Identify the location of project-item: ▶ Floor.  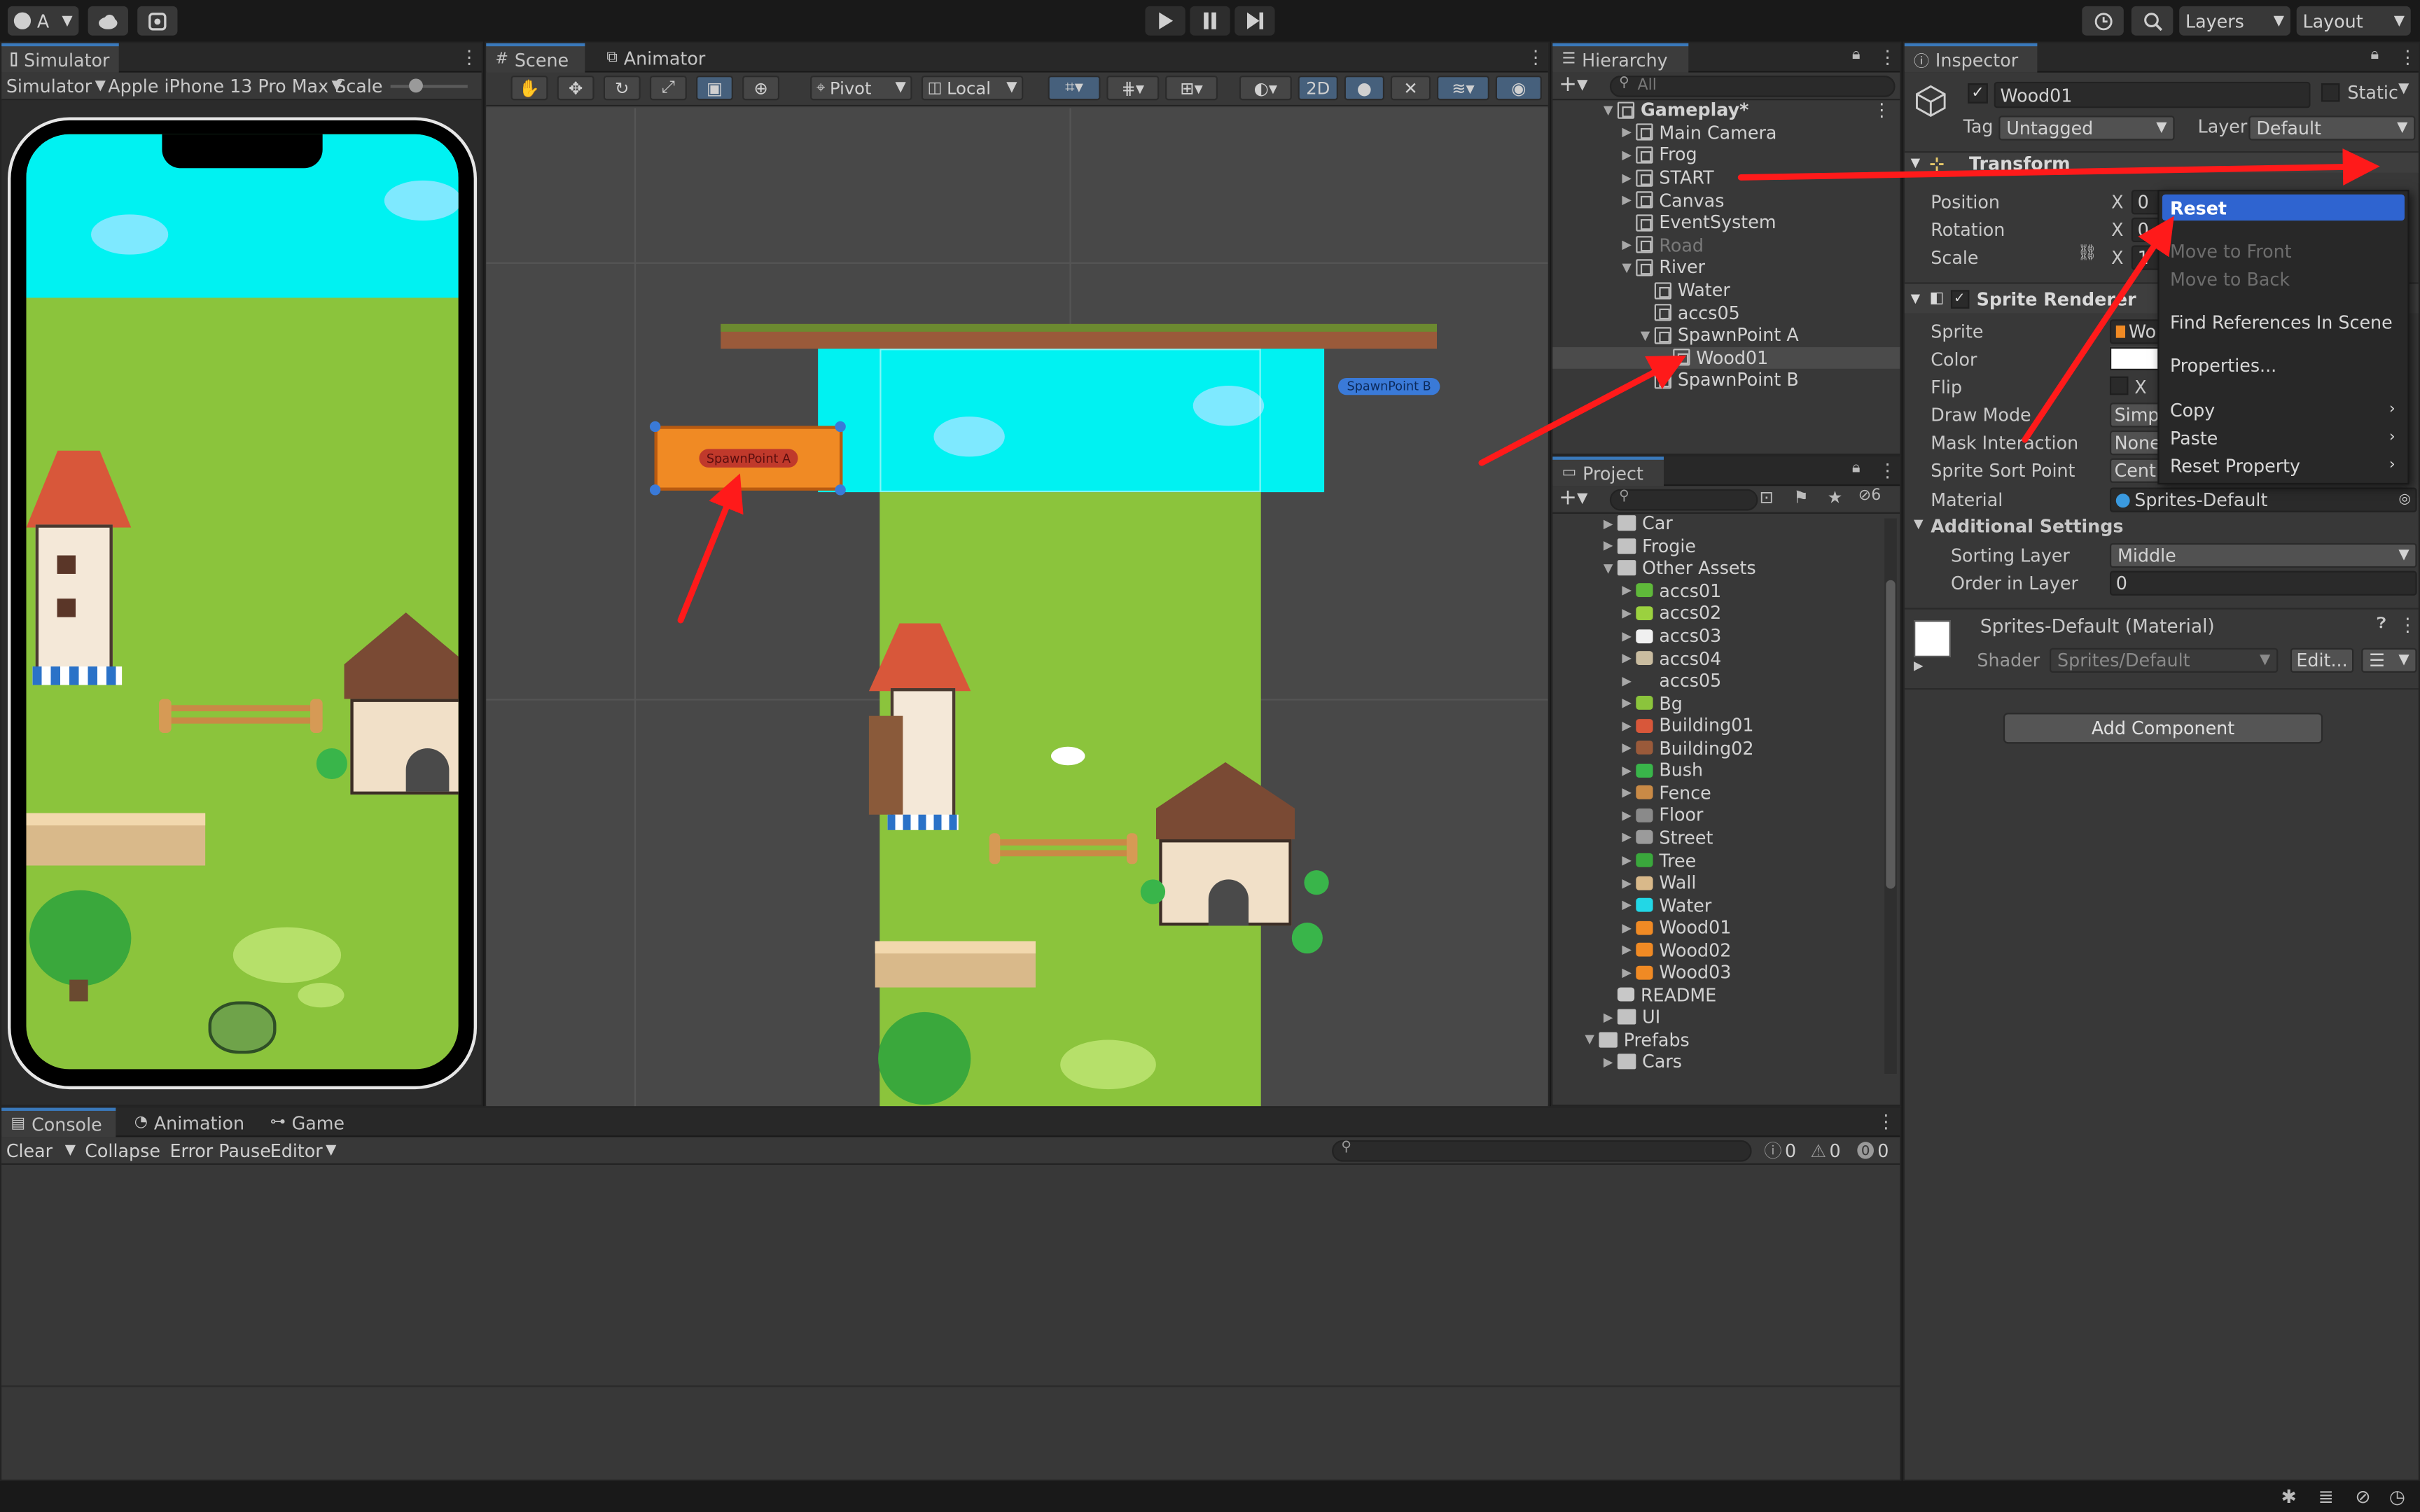
(1717, 815).